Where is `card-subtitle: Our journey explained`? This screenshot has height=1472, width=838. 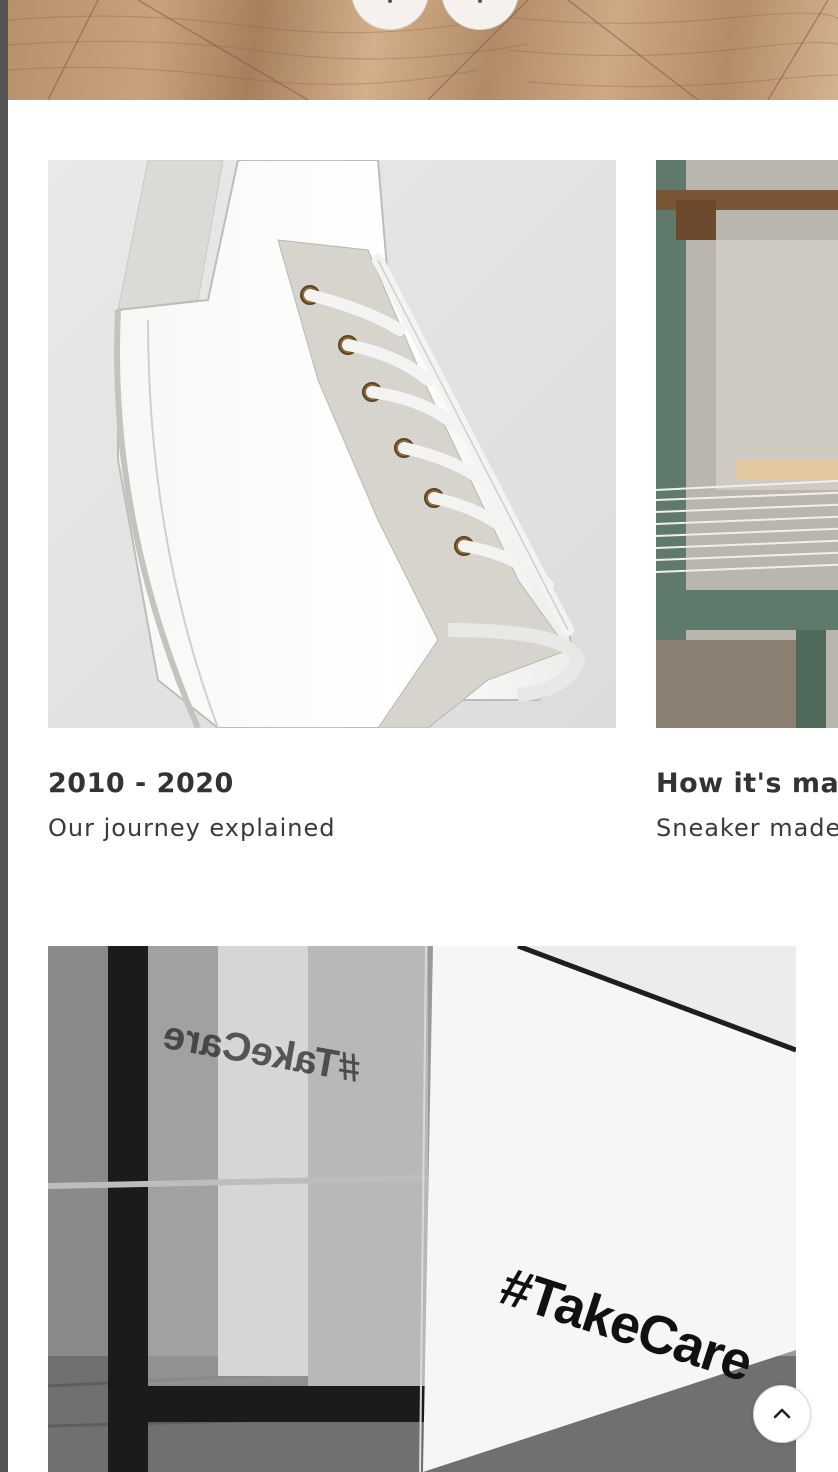
card-subtitle: Our journey explained is located at coordinates (192, 828).